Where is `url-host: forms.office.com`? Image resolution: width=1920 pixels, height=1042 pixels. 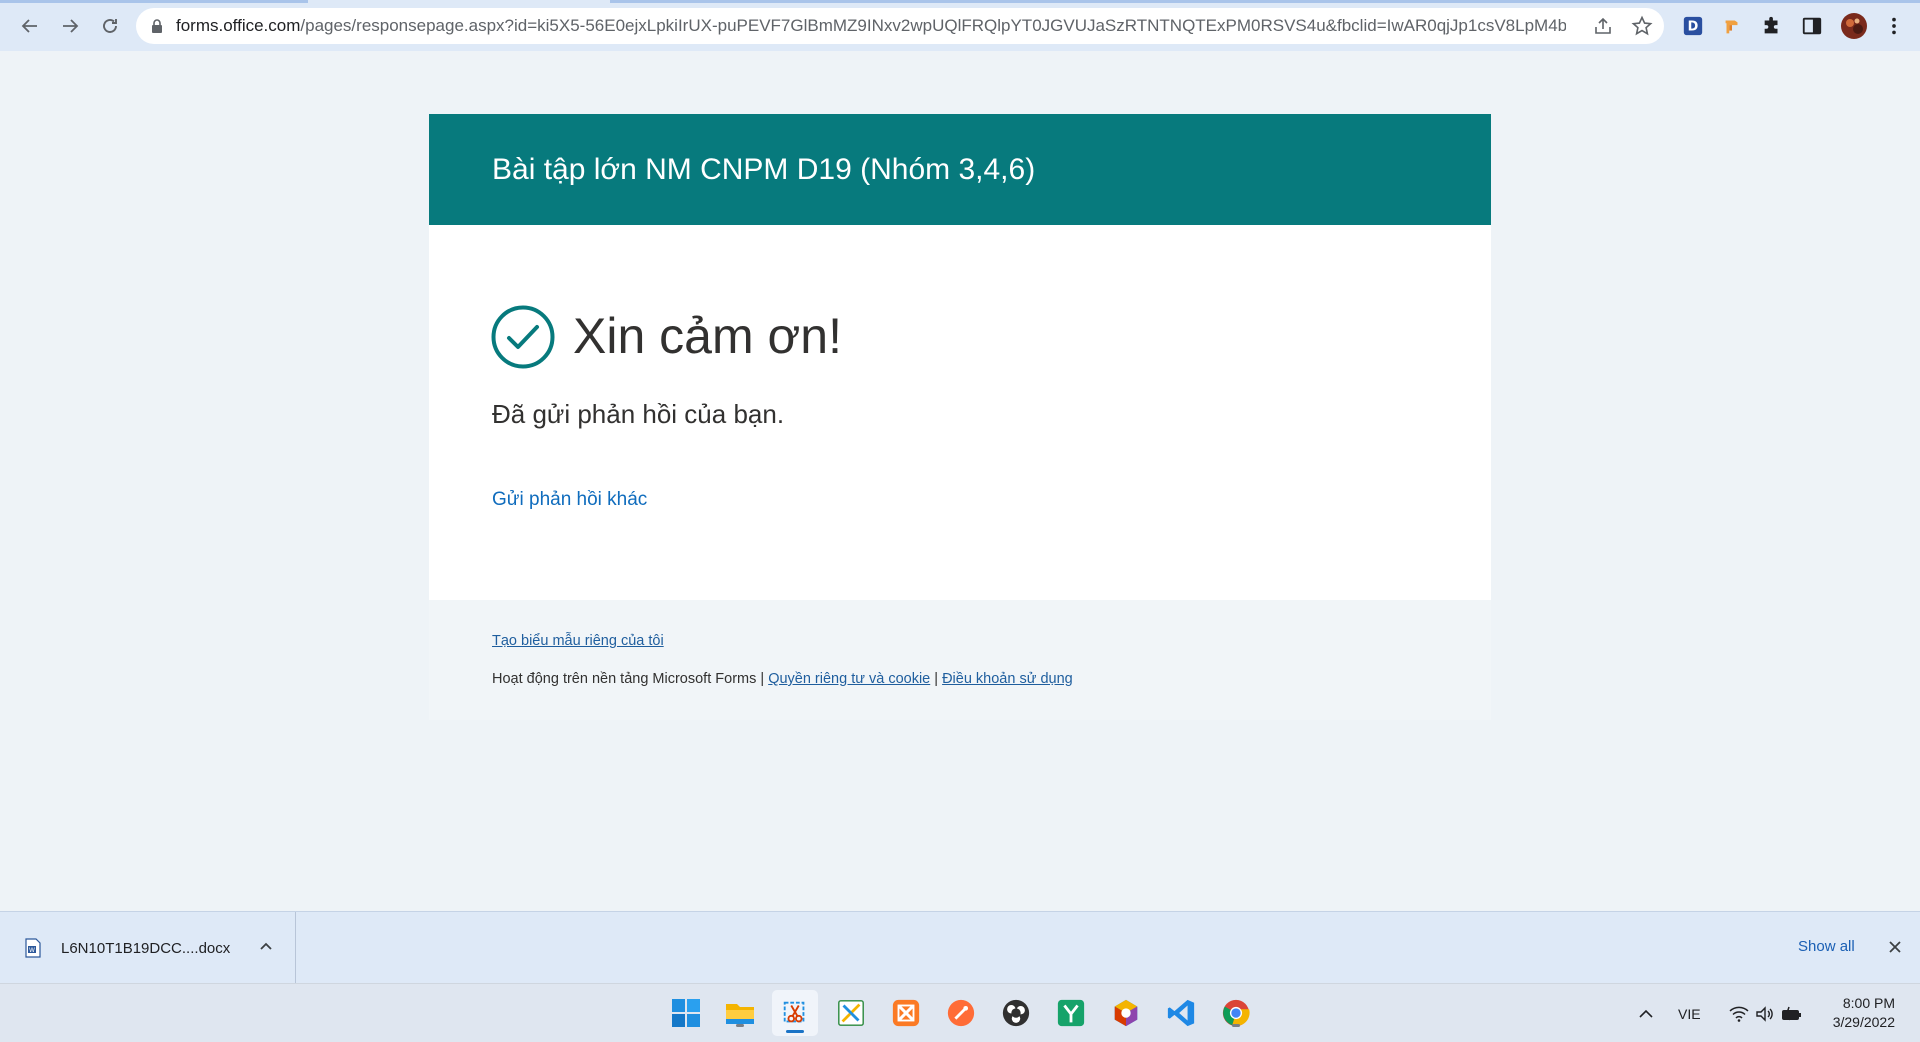
url-host: forms.office.com is located at coordinates (238, 25).